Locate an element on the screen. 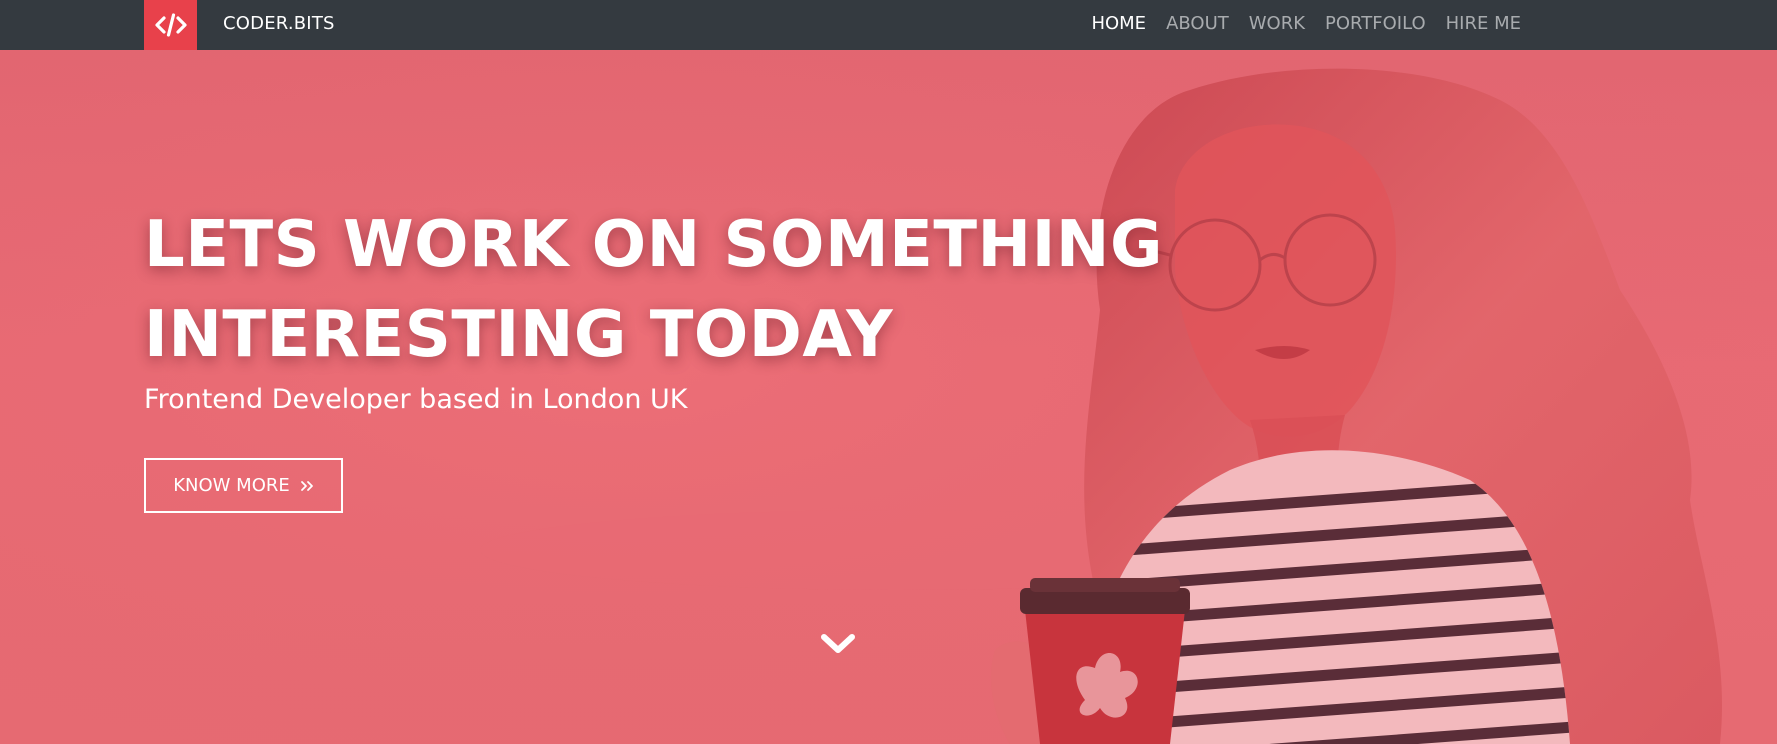  nav-item-home: HOME is located at coordinates (1118, 23).